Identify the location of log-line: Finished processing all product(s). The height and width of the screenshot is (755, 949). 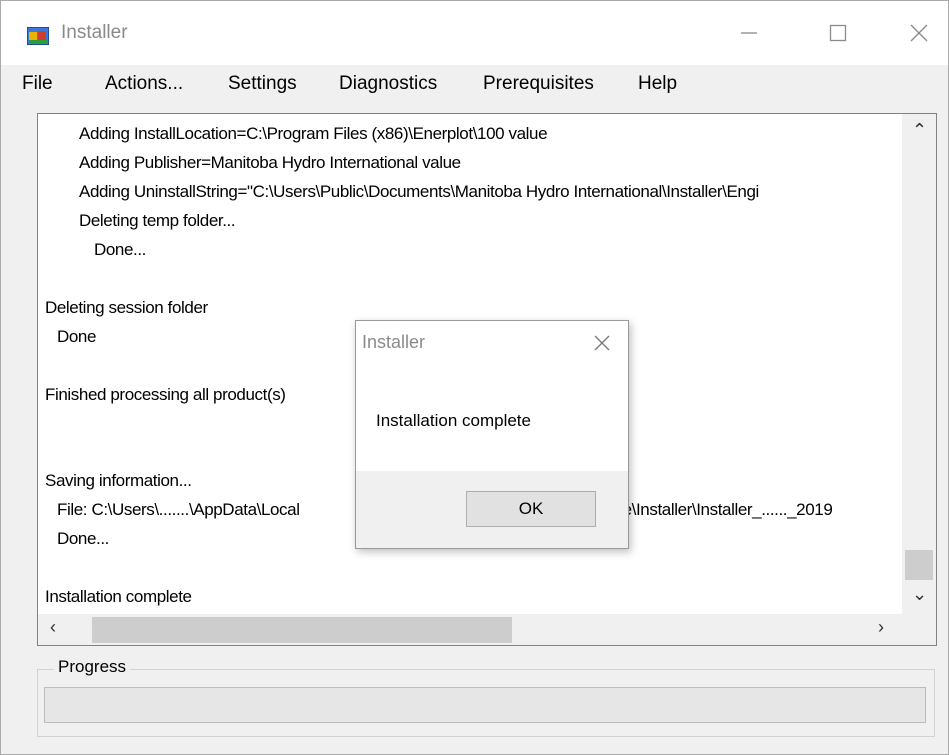
(165, 394).